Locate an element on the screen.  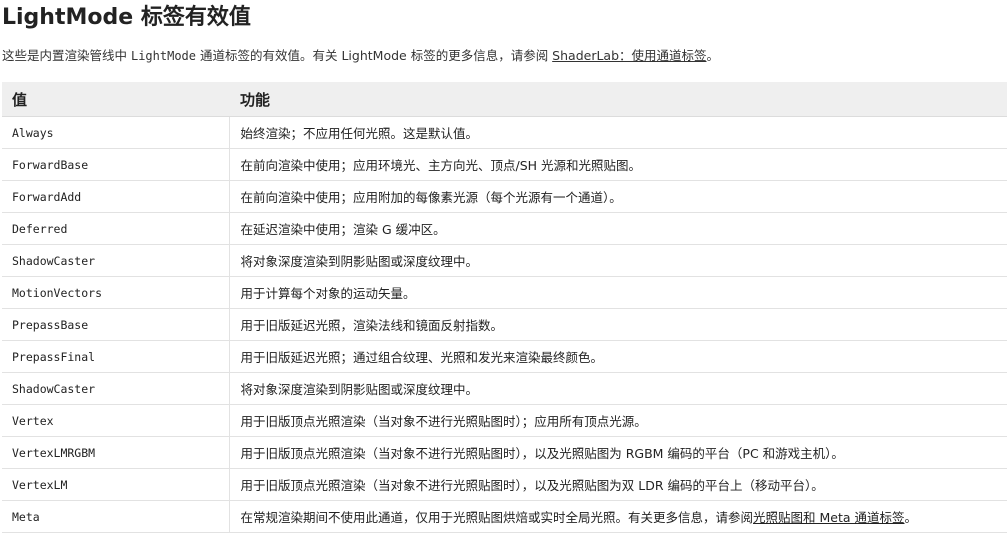
page-title: LightMode 标签有效值 is located at coordinates (126, 17).